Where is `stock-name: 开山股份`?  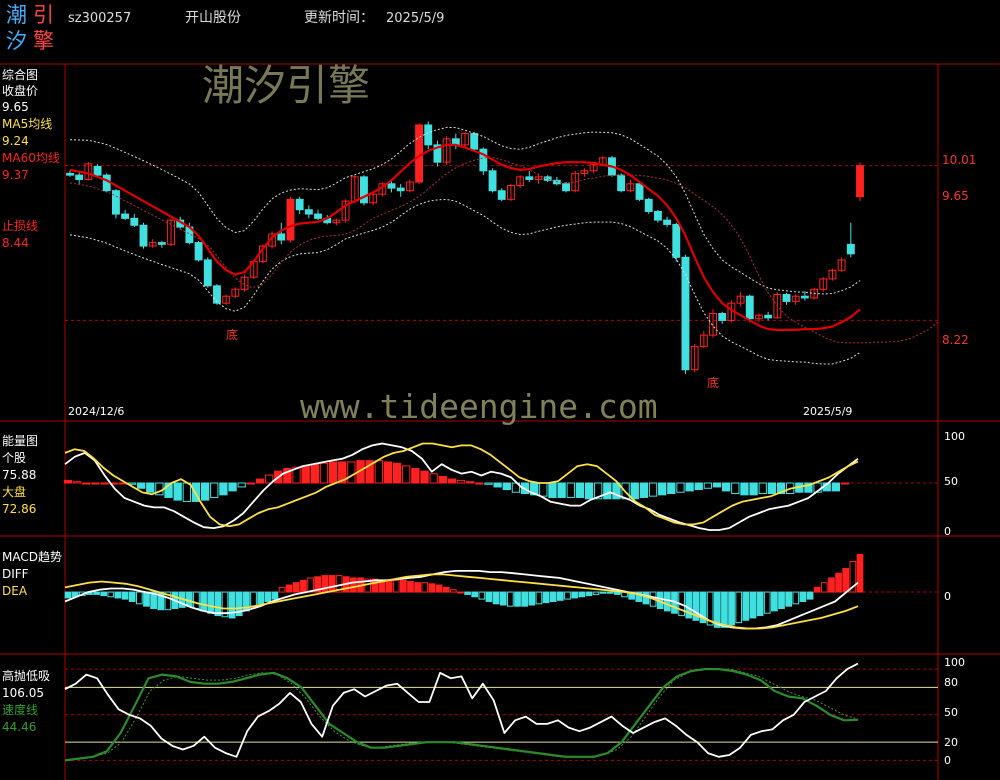 stock-name: 开山股份 is located at coordinates (213, 18).